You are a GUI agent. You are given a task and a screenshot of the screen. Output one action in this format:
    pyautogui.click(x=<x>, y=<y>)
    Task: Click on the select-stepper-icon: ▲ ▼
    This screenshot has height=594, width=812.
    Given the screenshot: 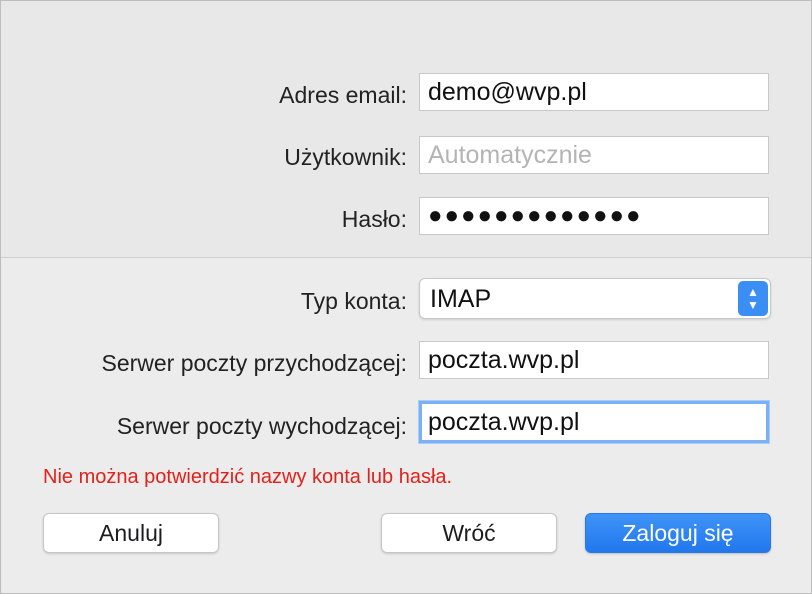 What is the action you would take?
    pyautogui.click(x=753, y=298)
    